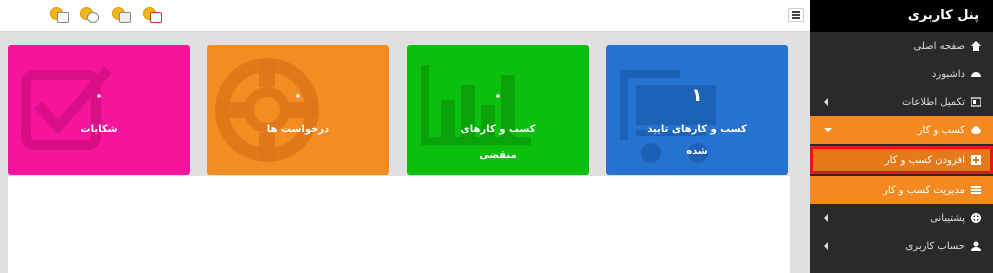 The image size is (993, 273). I want to click on sidebar-item-profile-completion: تکمیل اطلاعات, so click(901, 102).